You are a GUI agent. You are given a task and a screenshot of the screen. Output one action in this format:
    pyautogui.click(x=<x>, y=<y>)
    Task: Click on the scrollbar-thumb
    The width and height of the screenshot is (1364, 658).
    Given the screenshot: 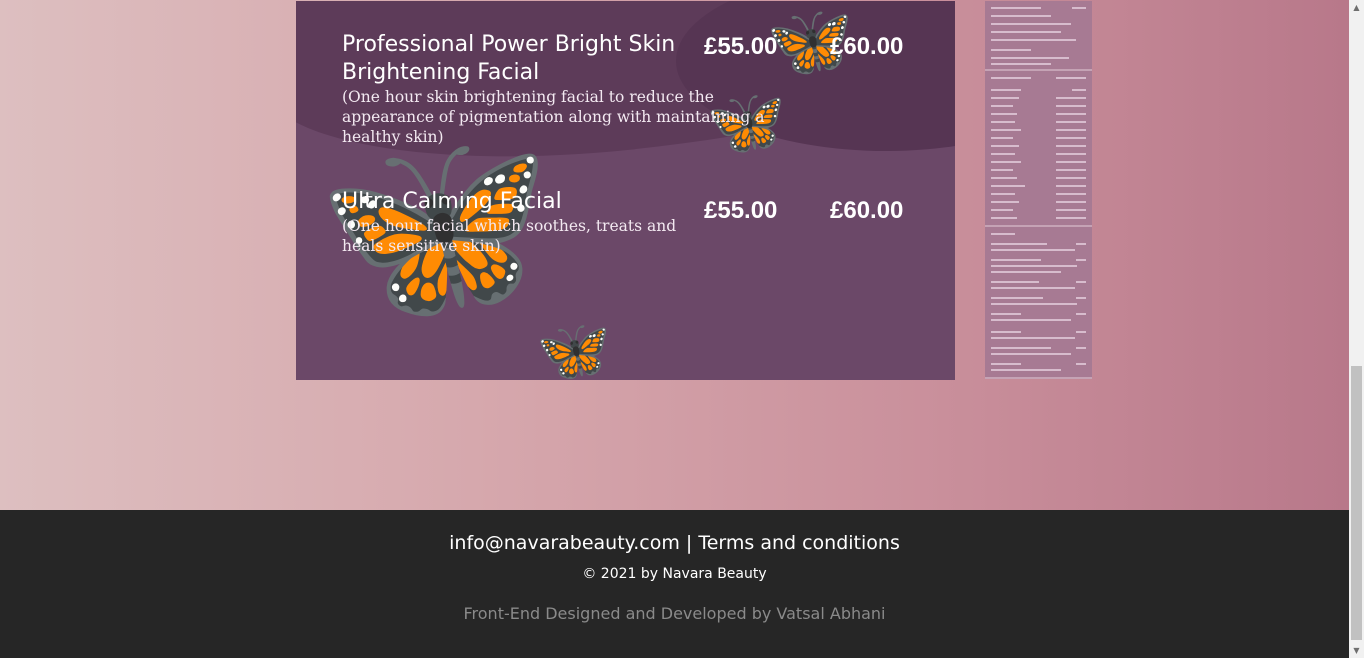 What is the action you would take?
    pyautogui.click(x=1356, y=503)
    